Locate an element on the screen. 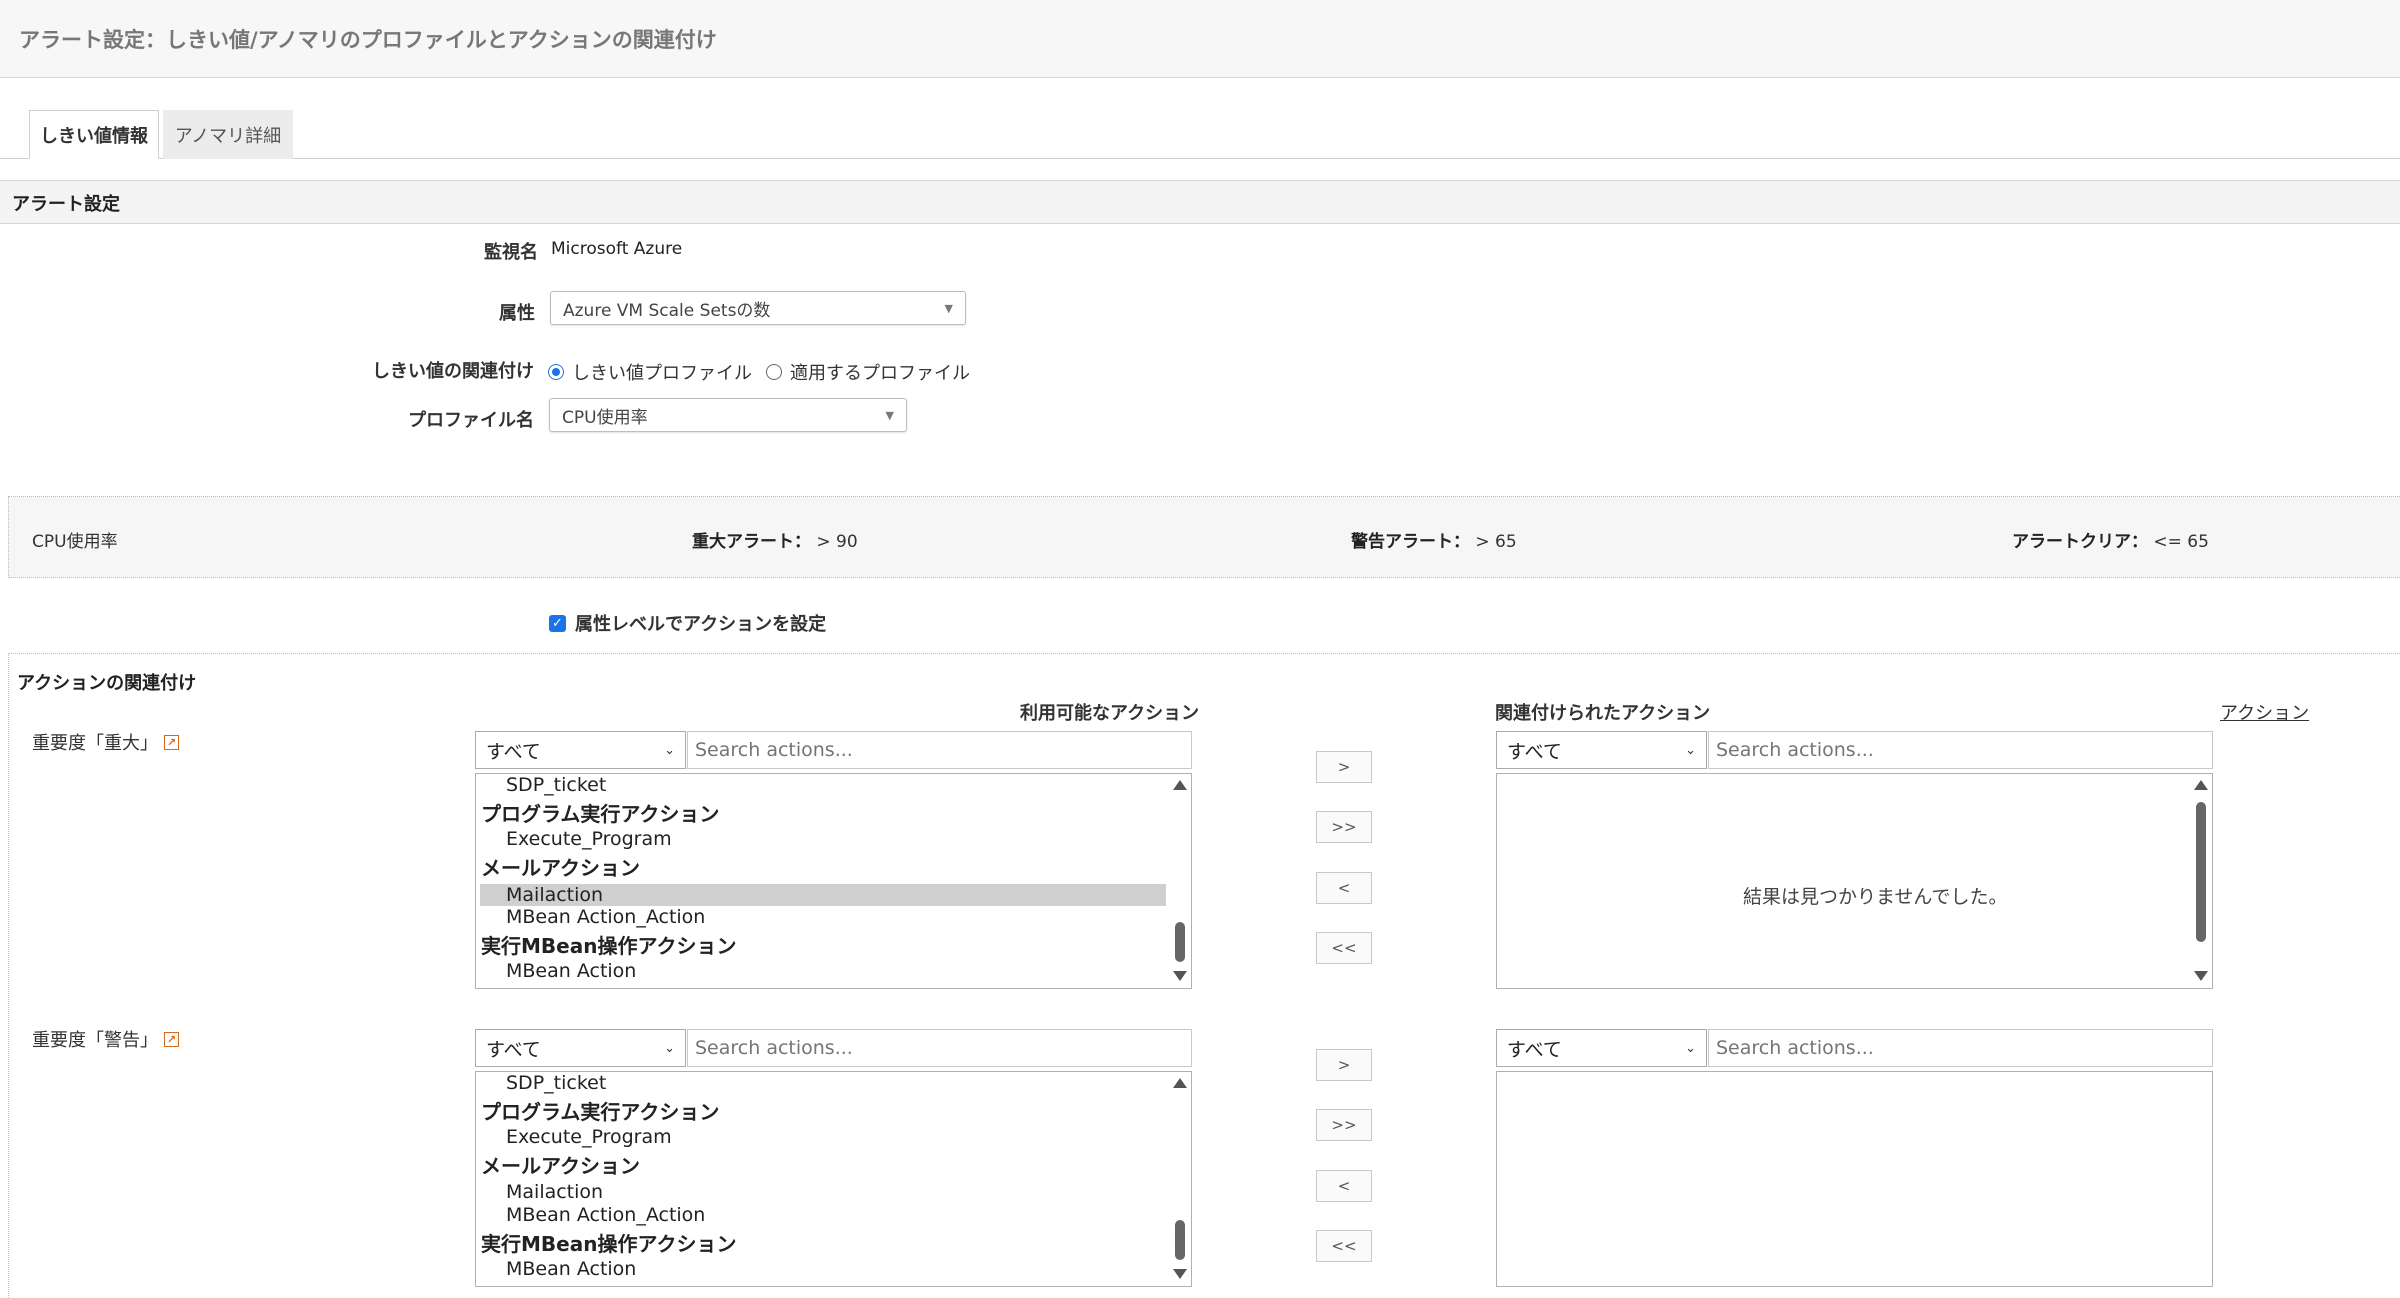 The height and width of the screenshot is (1298, 2400). severity-critical-label: 重要度「重大」 ↗ is located at coordinates (105, 742).